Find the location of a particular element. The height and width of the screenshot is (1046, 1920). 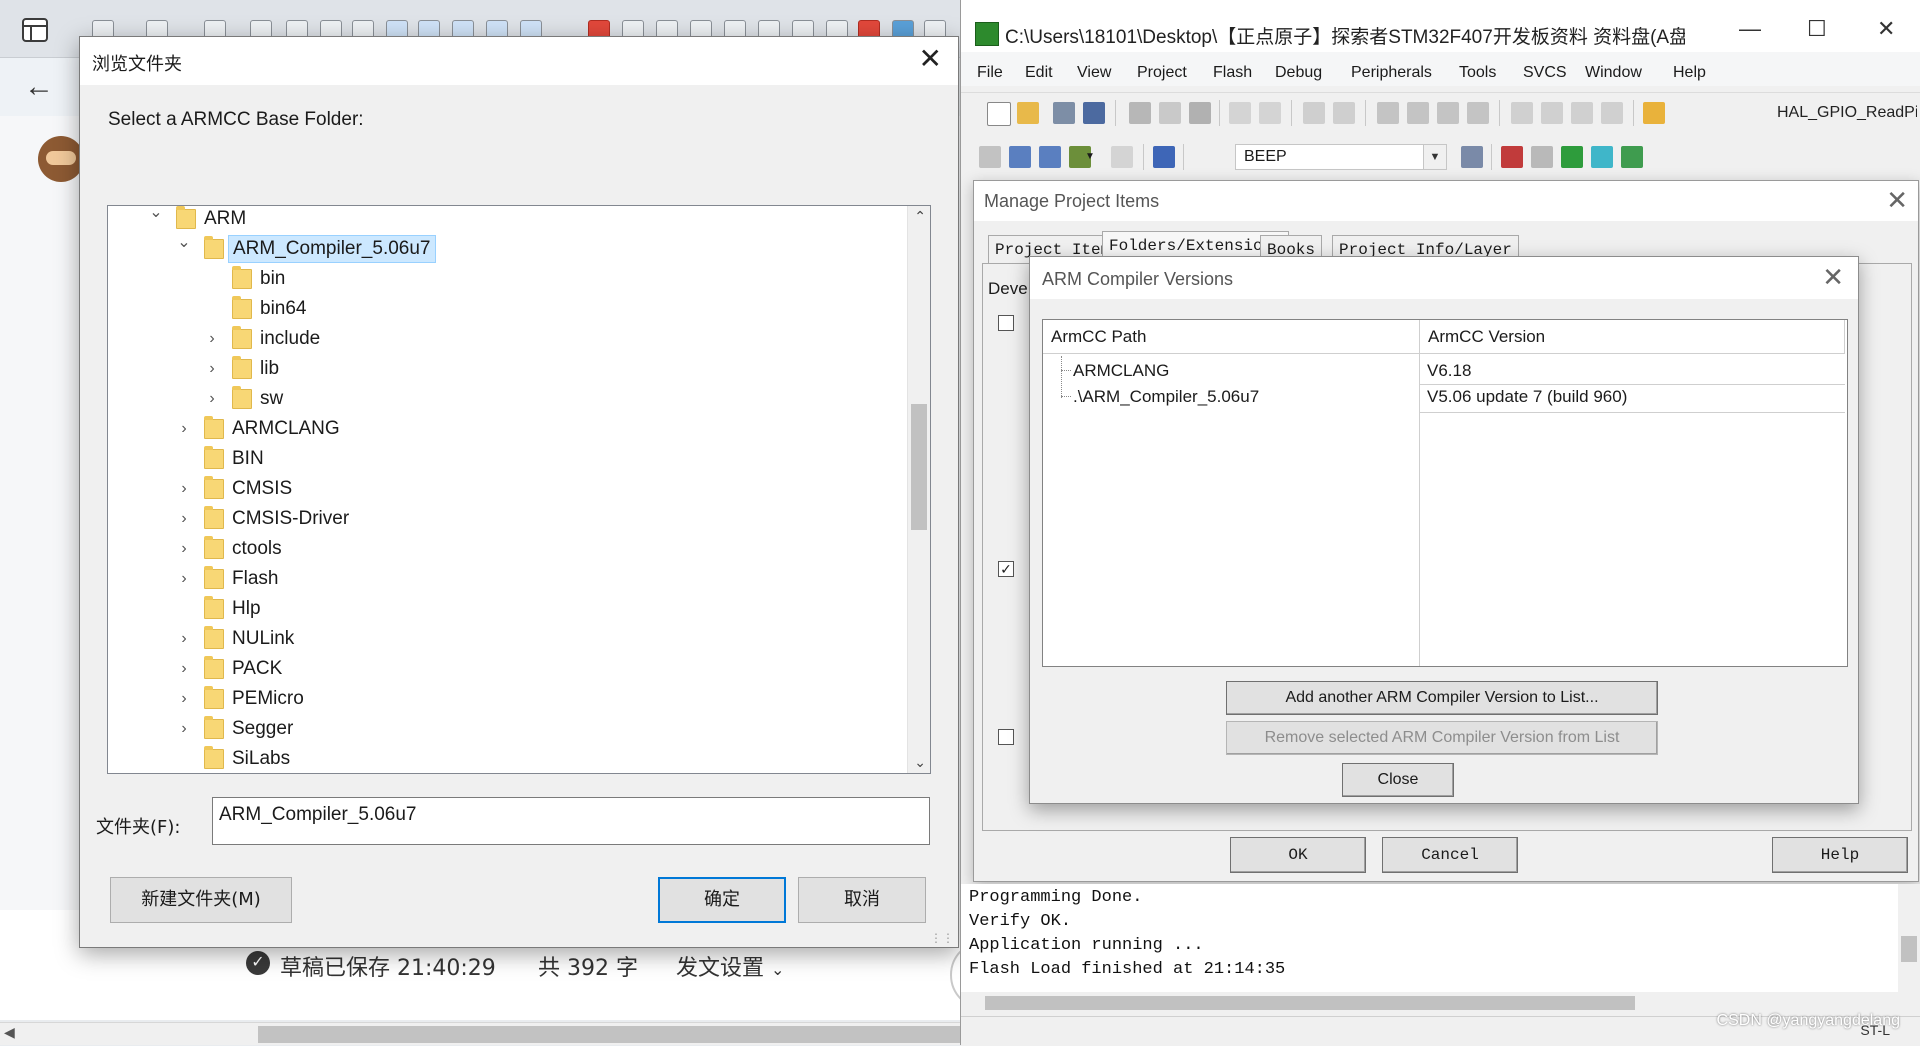

maximize-icon: ☐ is located at coordinates (1817, 29).